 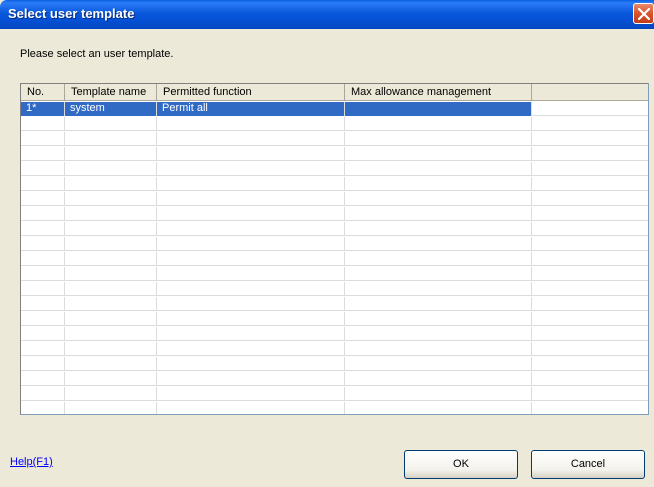 I want to click on column-header-template-name: Template name, so click(x=111, y=92).